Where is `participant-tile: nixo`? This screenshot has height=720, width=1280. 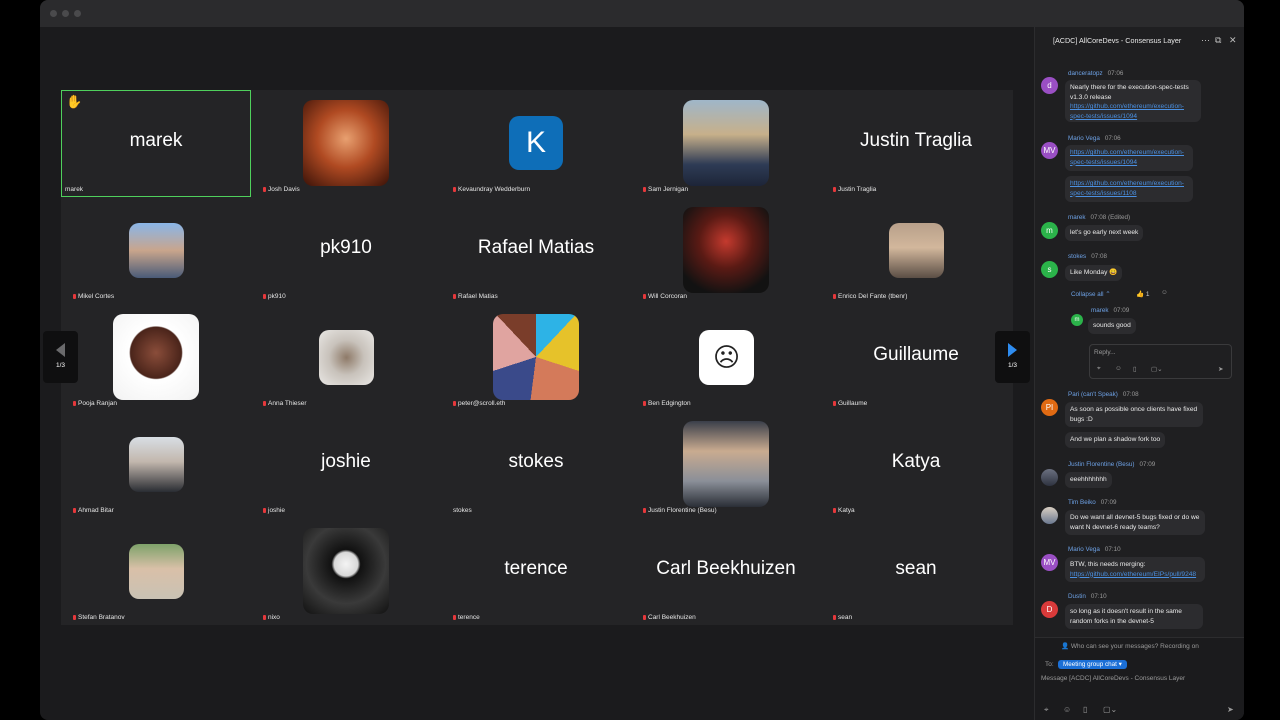
participant-tile: nixo is located at coordinates (346, 571).